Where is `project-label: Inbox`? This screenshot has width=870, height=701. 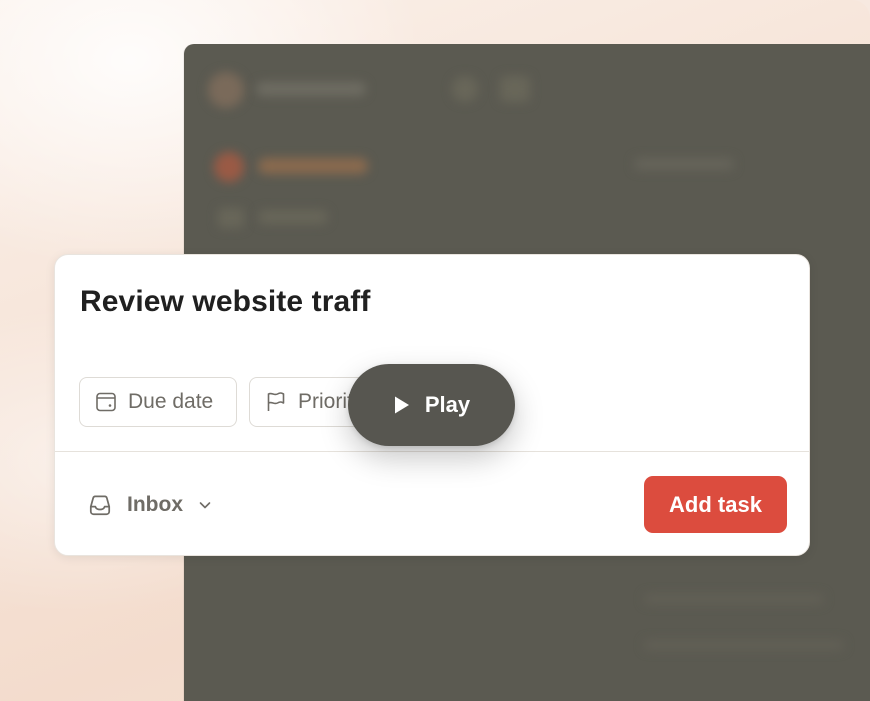
project-label: Inbox is located at coordinates (155, 504).